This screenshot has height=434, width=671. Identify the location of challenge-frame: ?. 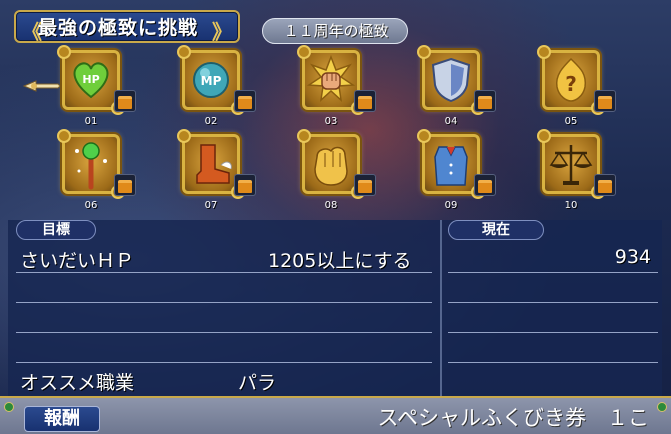
(571, 80).